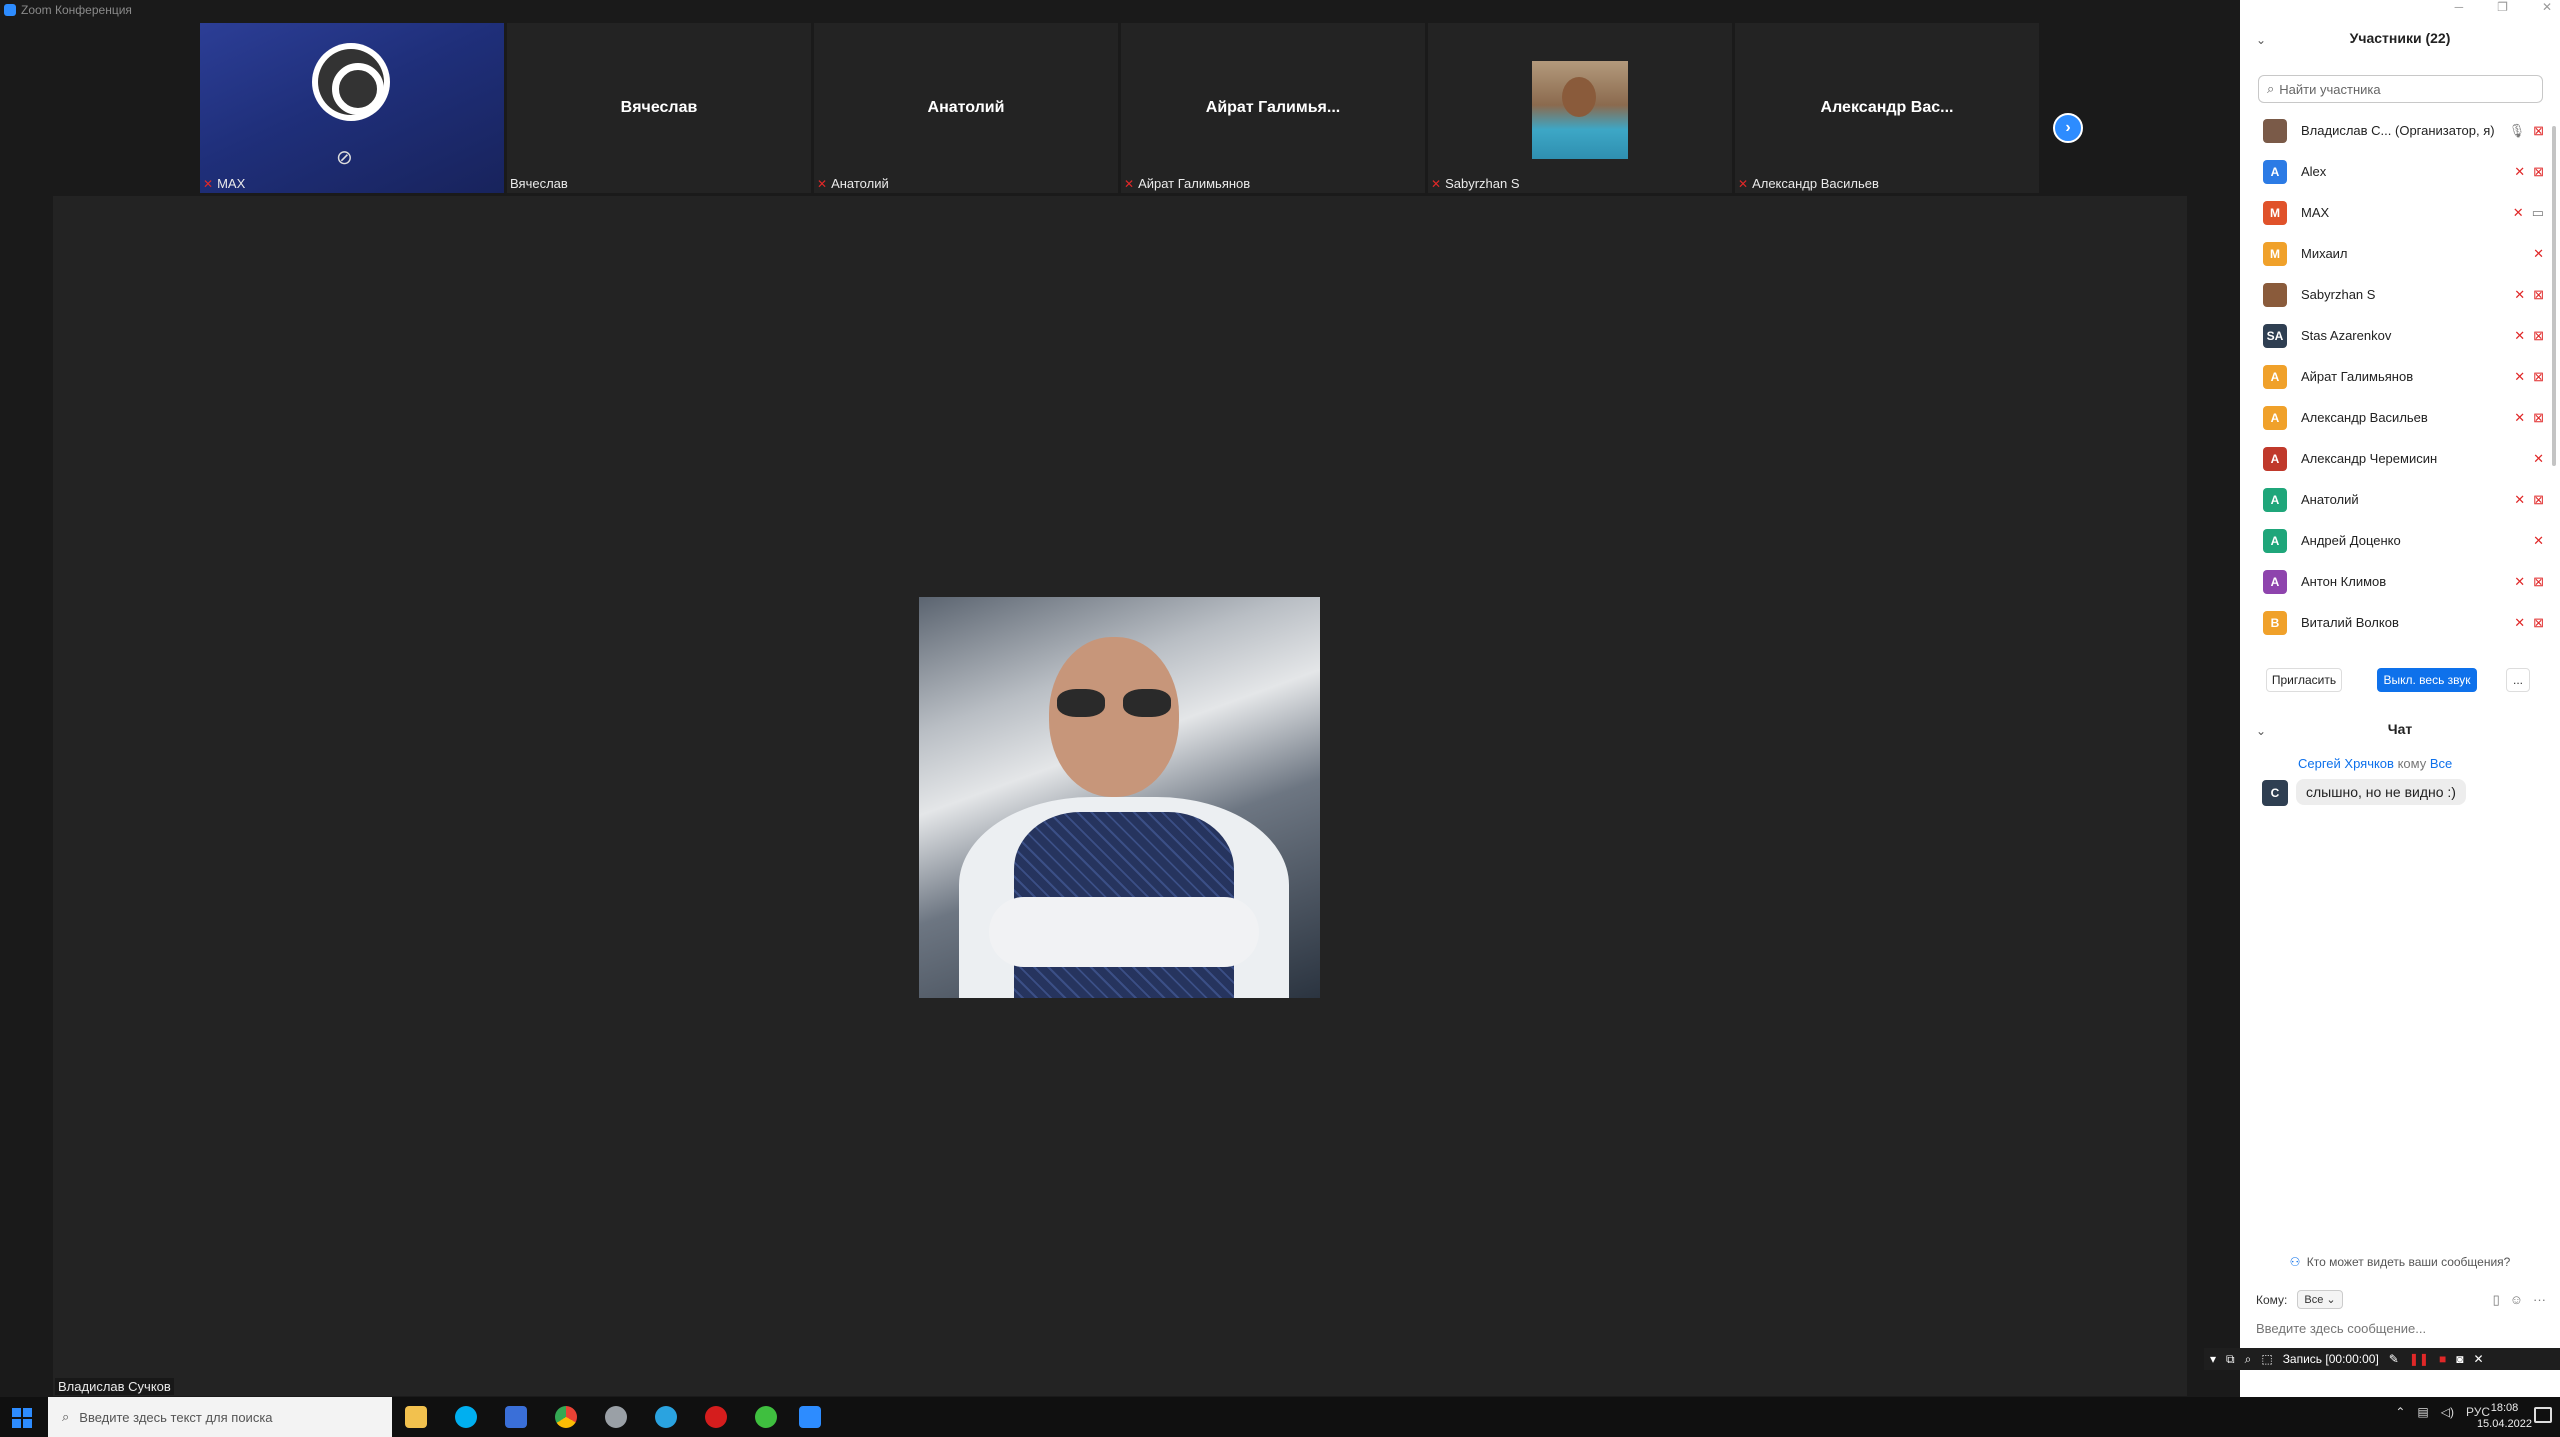 The image size is (2560, 1437). I want to click on video-tile-name: Анатолий, so click(966, 107).